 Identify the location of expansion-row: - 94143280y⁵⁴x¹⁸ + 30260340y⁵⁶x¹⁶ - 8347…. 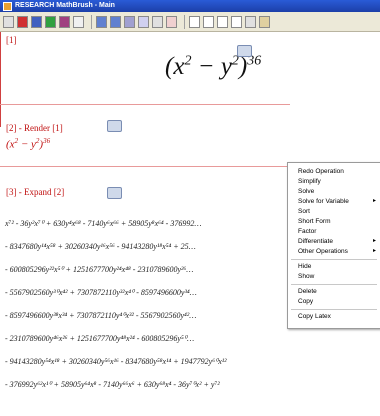
(116, 361).